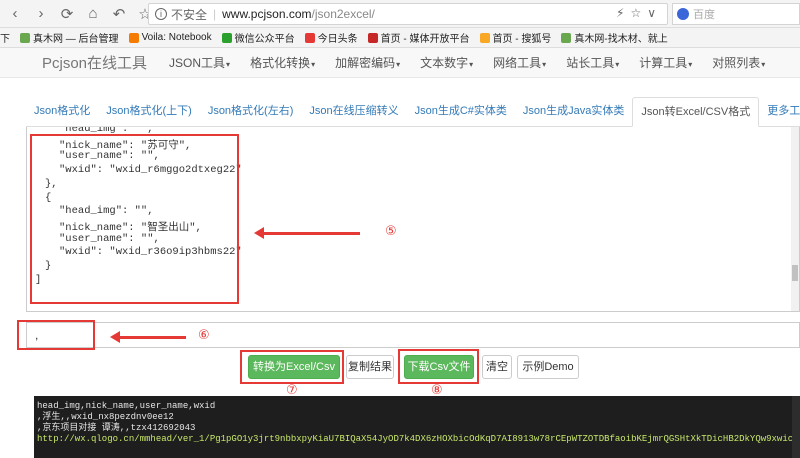 This screenshot has height=458, width=800. I want to click on bookmark-item: 真木网 — 后台管理, so click(69, 37).